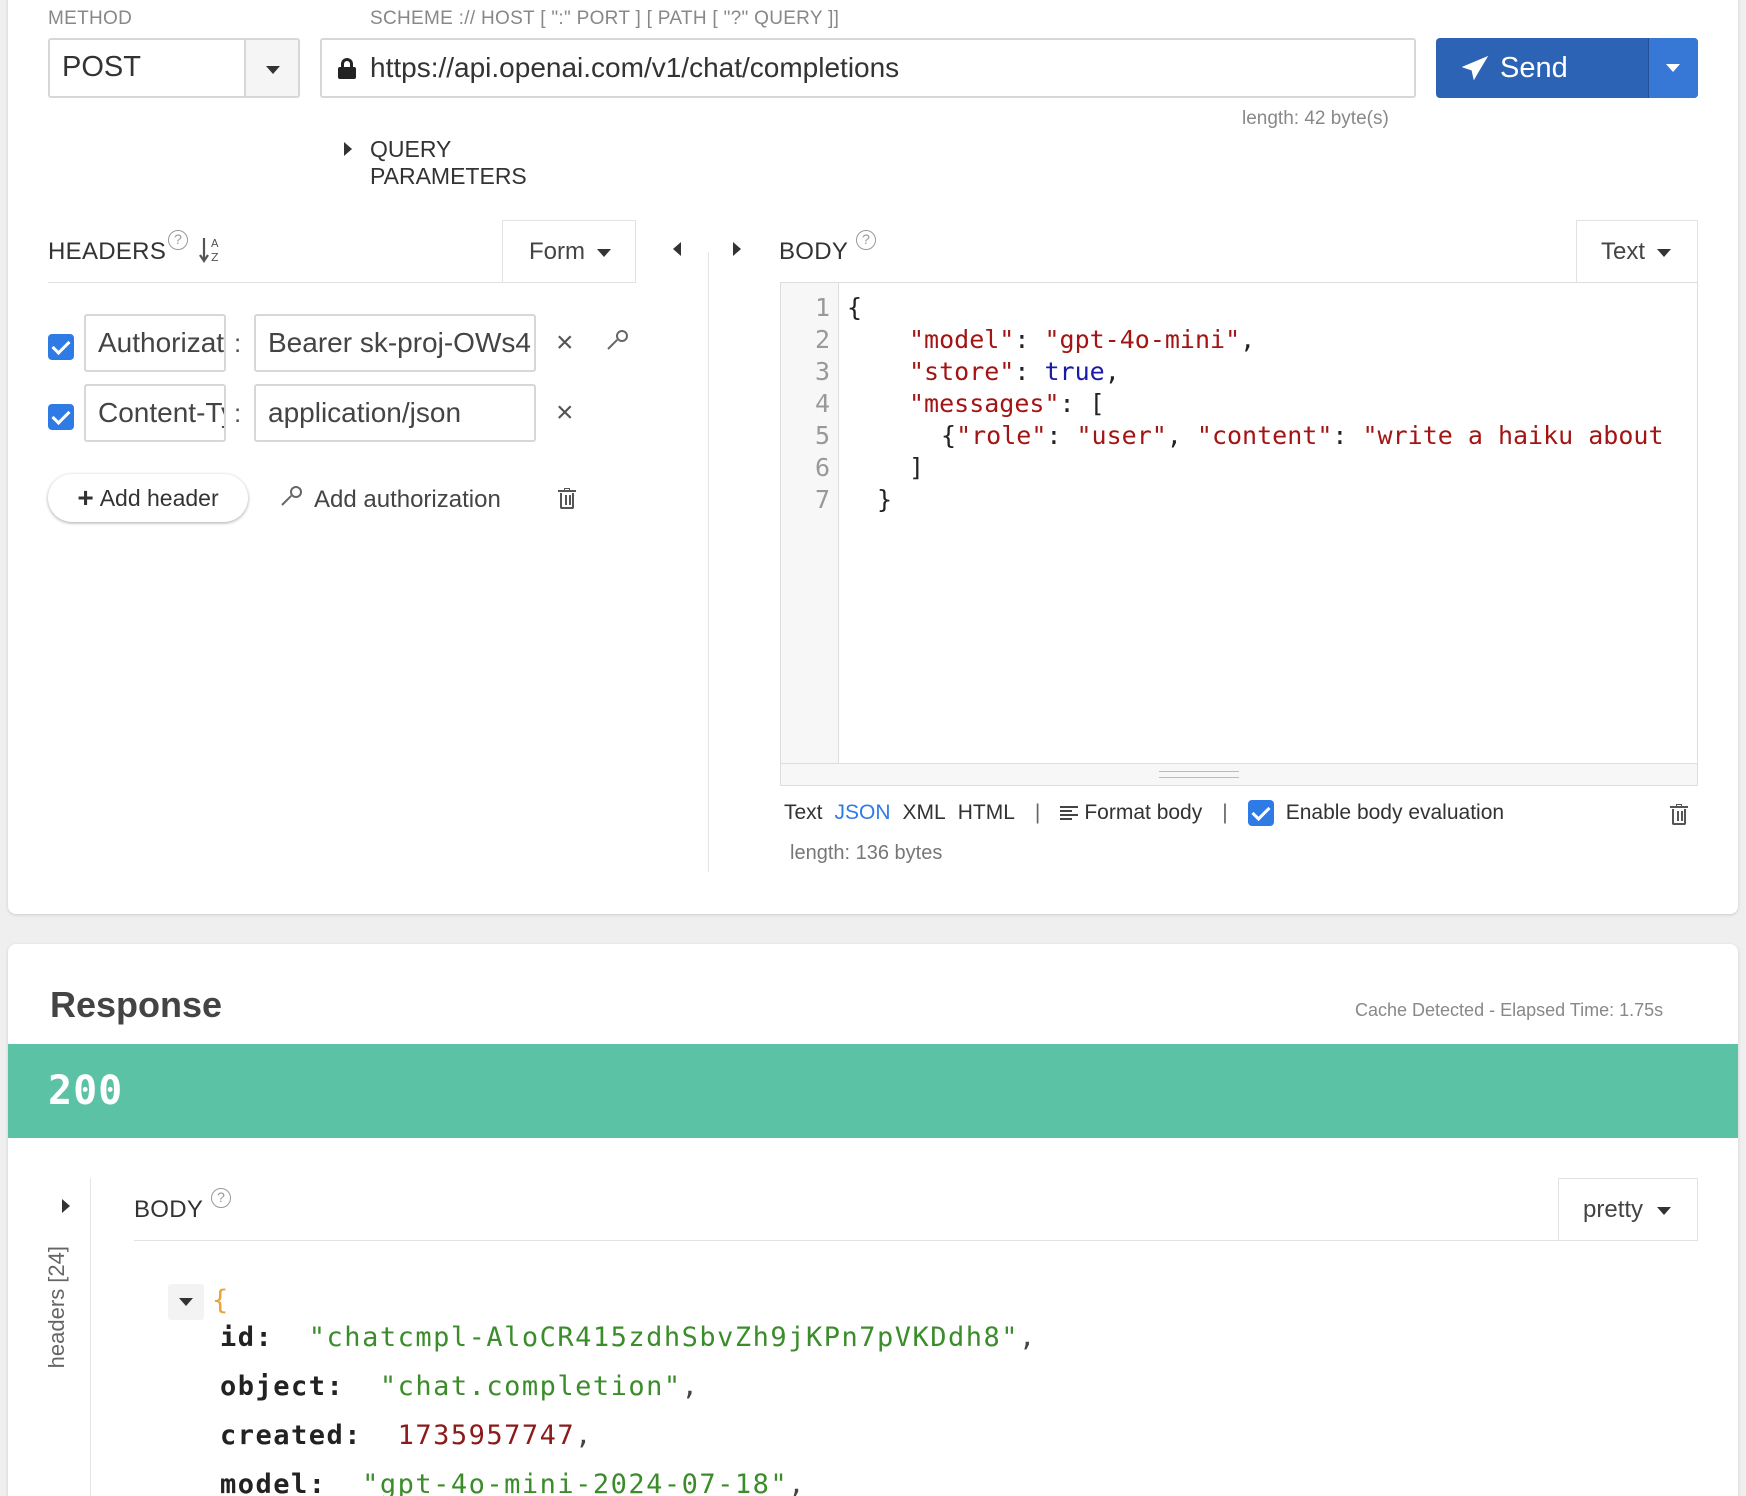 The width and height of the screenshot is (1746, 1496). I want to click on format-text-option: Text, so click(803, 813).